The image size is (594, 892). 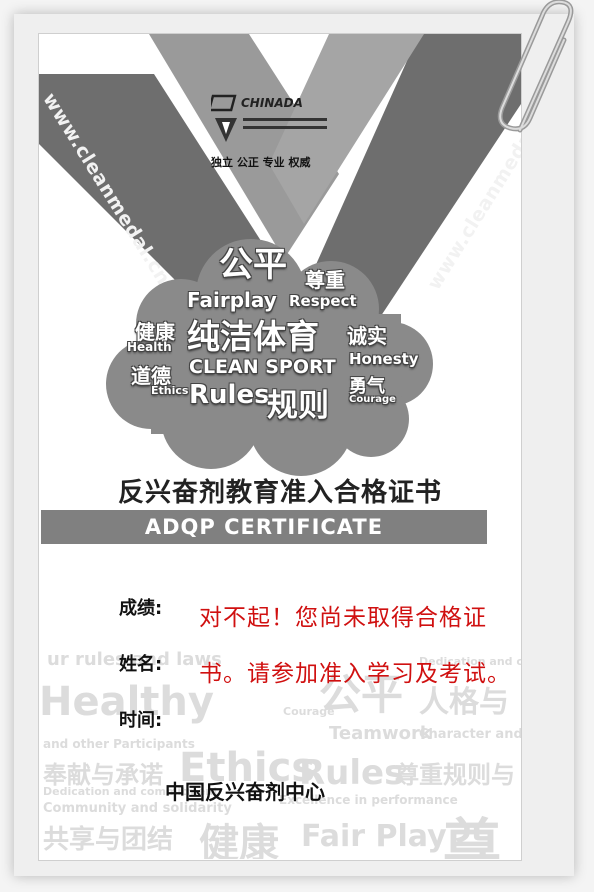 I want to click on word-fairplay: Fairplay, so click(x=232, y=300).